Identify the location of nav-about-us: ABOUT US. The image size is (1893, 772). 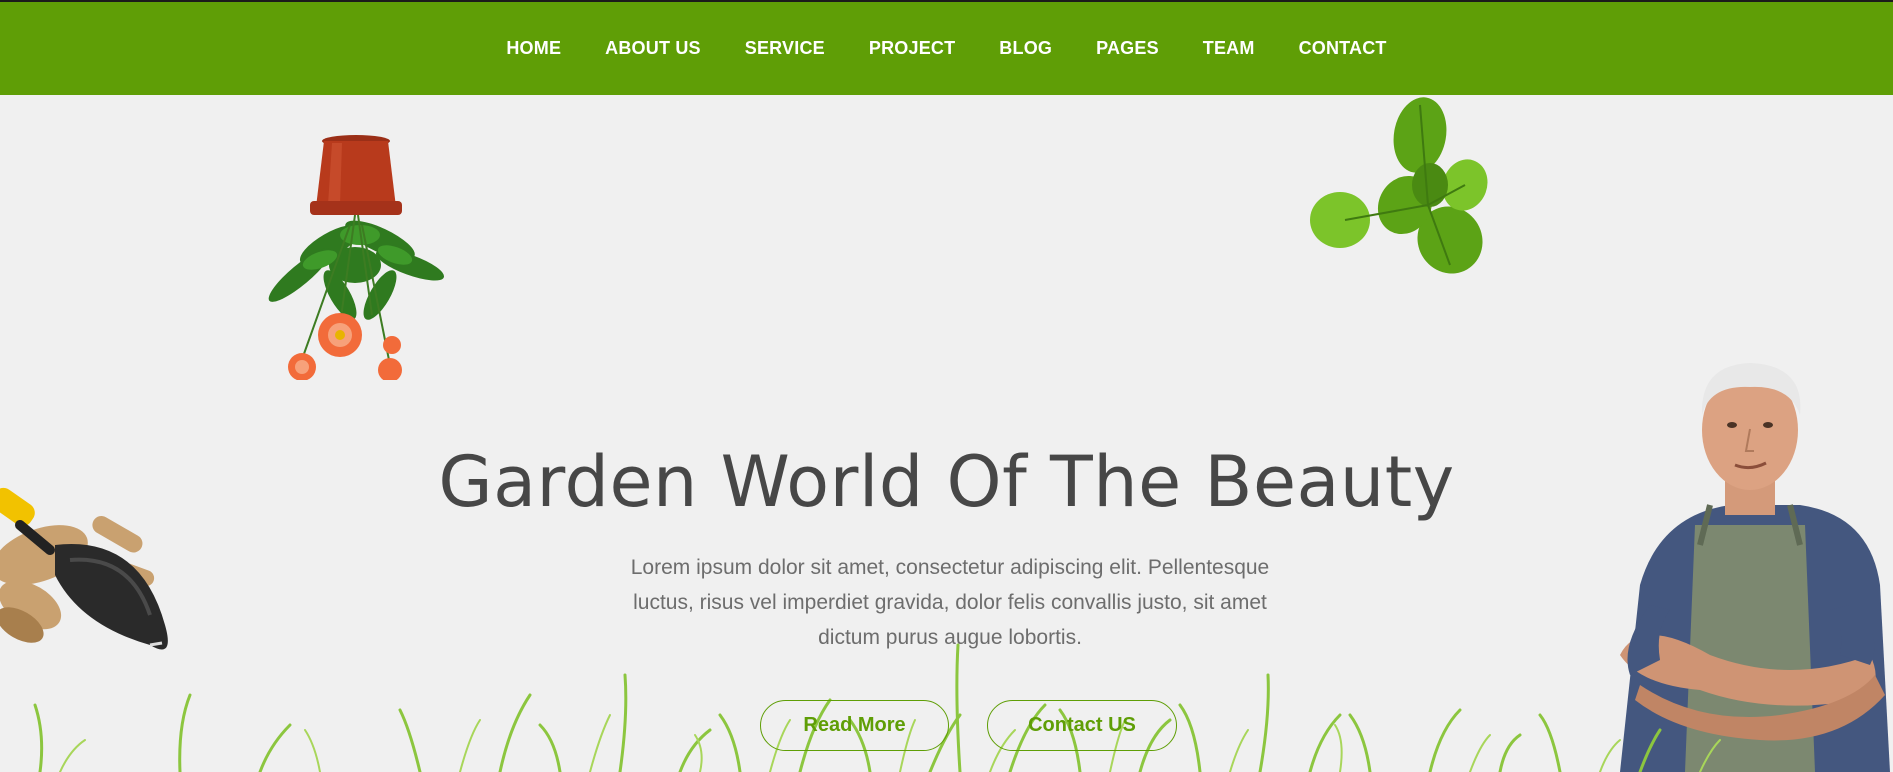
(653, 48).